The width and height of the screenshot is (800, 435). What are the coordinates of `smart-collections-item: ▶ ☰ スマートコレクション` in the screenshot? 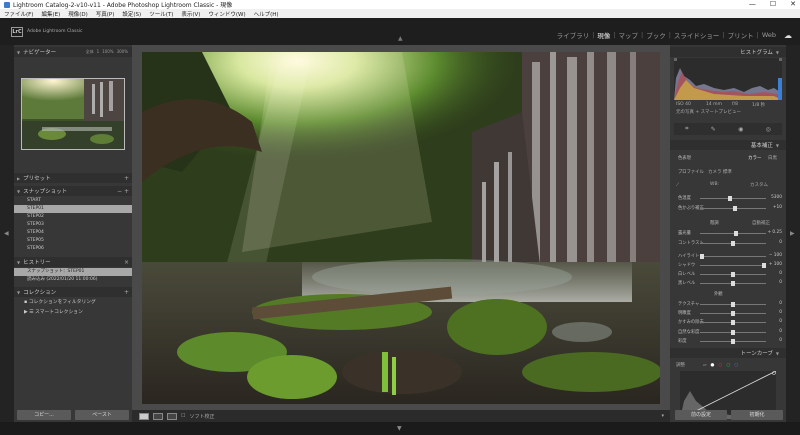 It's located at (73, 313).